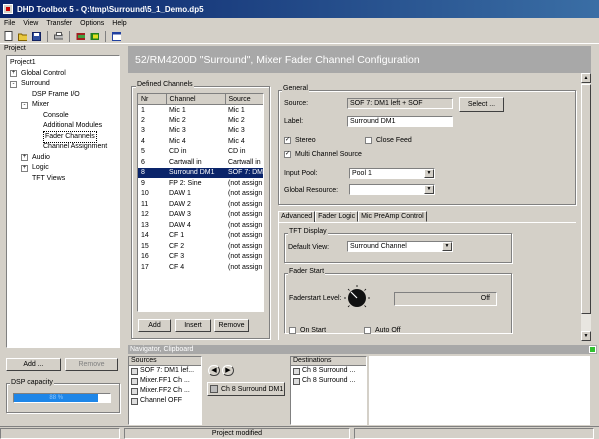 This screenshot has height=439, width=599. What do you see at coordinates (63, 84) in the screenshot?
I see `tree-item: - Surround` at bounding box center [63, 84].